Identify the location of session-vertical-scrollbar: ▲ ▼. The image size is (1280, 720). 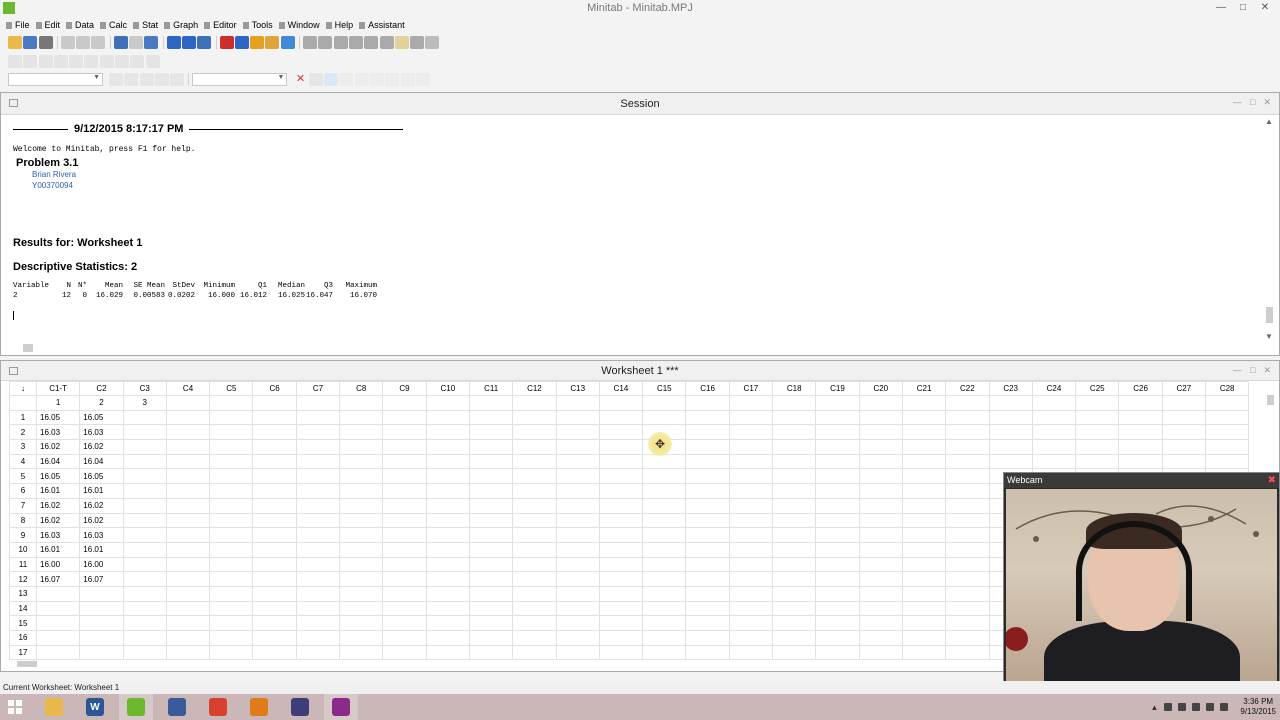
(1269, 229).